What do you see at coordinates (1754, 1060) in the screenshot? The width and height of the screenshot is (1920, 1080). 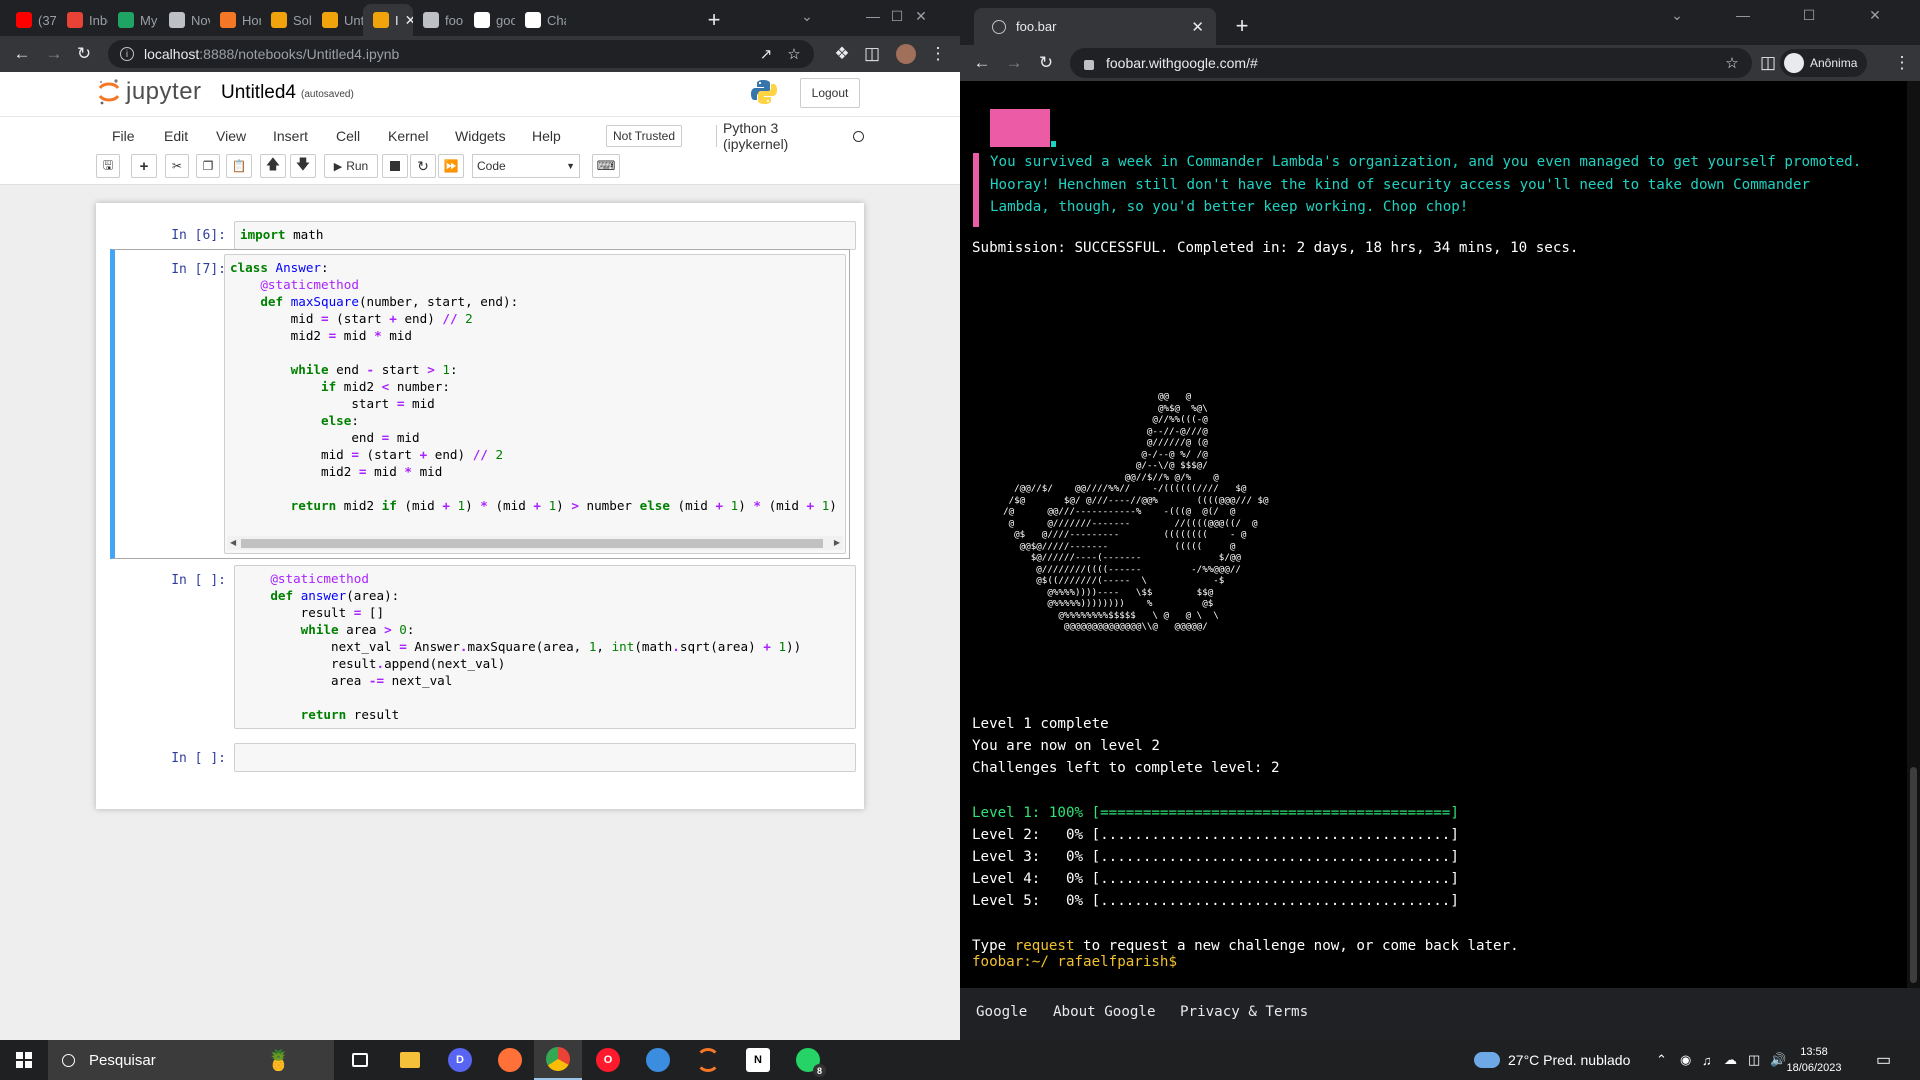 I see `network-icon: ◫` at bounding box center [1754, 1060].